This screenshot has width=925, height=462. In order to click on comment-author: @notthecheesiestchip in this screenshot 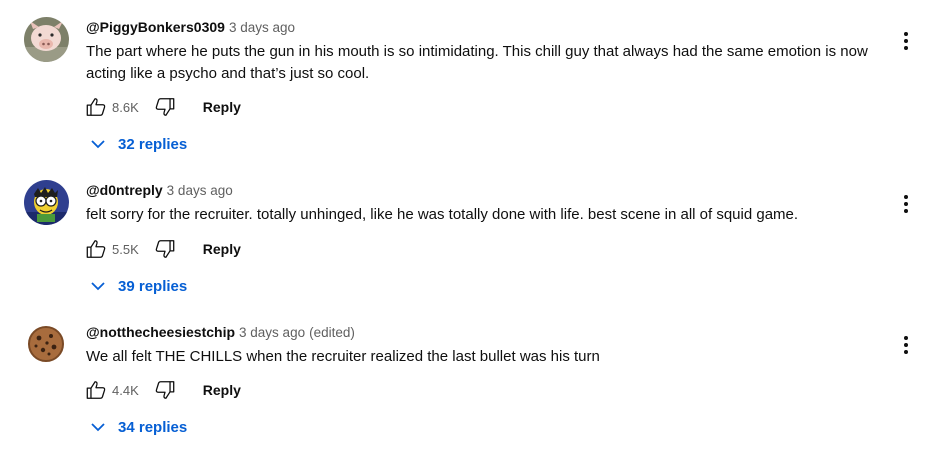, I will do `click(160, 332)`.